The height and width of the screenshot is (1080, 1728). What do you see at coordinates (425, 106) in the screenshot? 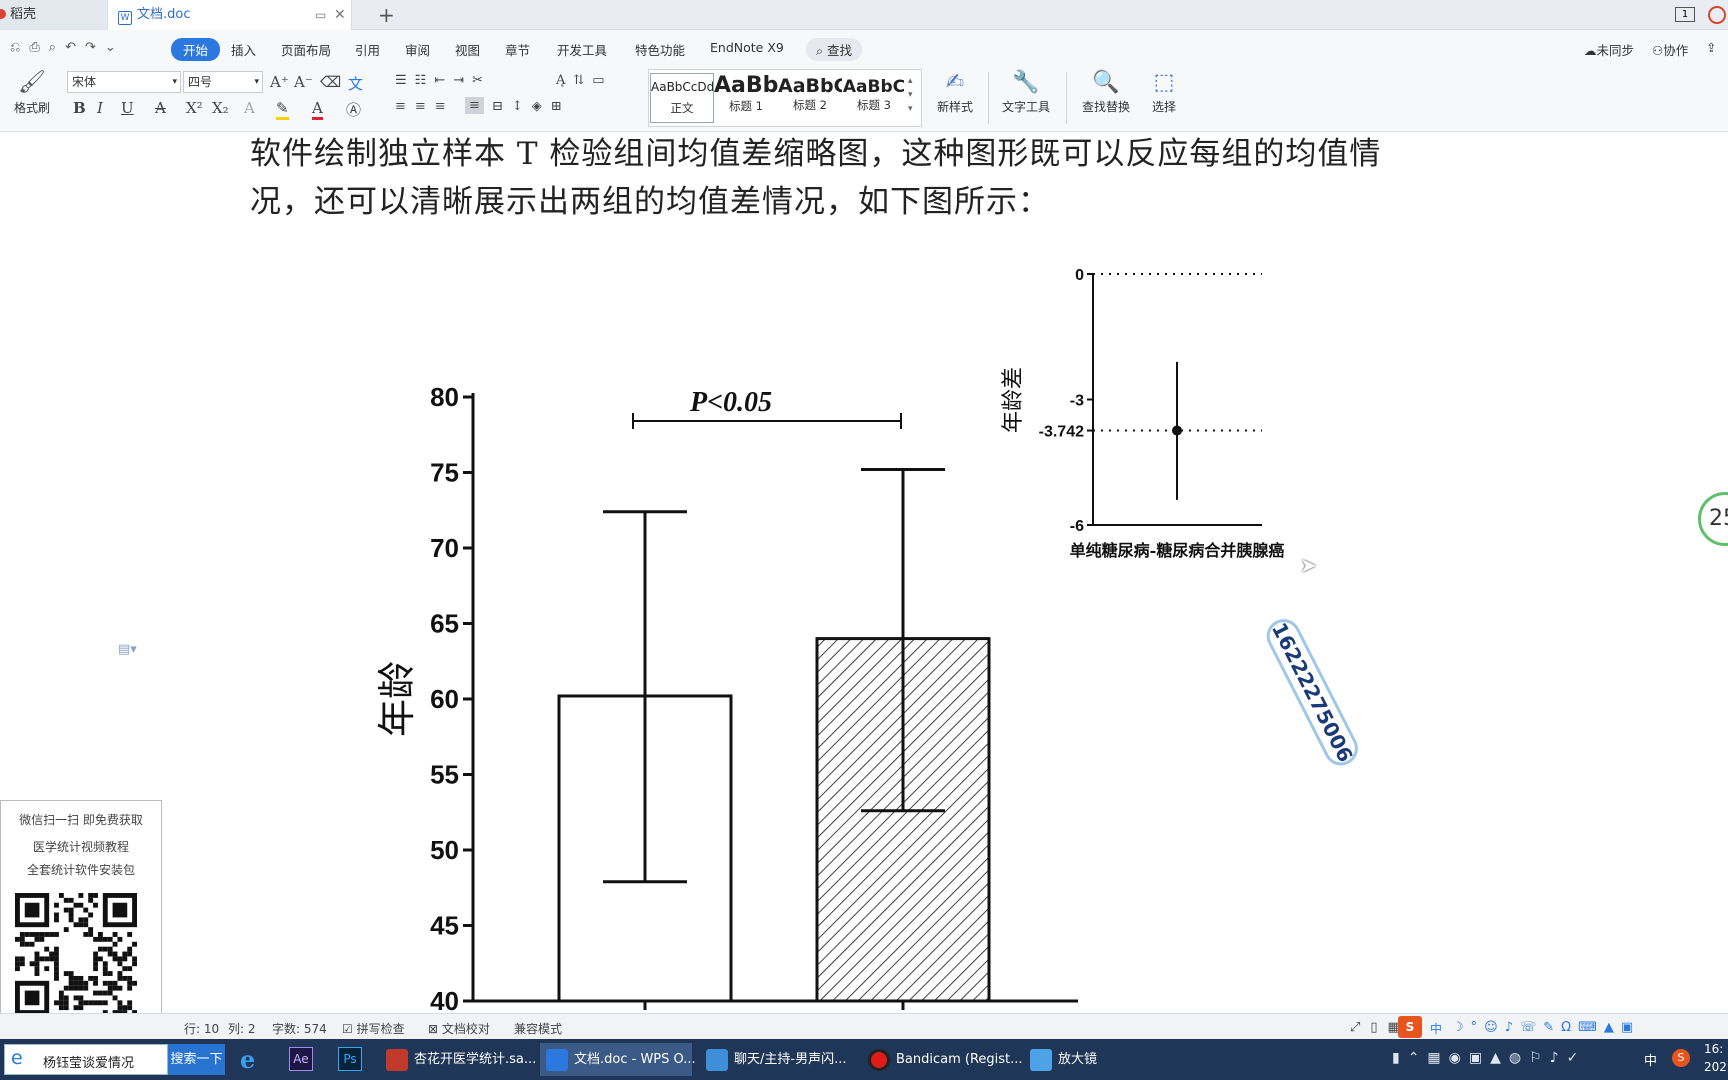
I see `align-icons: ≡≡≡` at bounding box center [425, 106].